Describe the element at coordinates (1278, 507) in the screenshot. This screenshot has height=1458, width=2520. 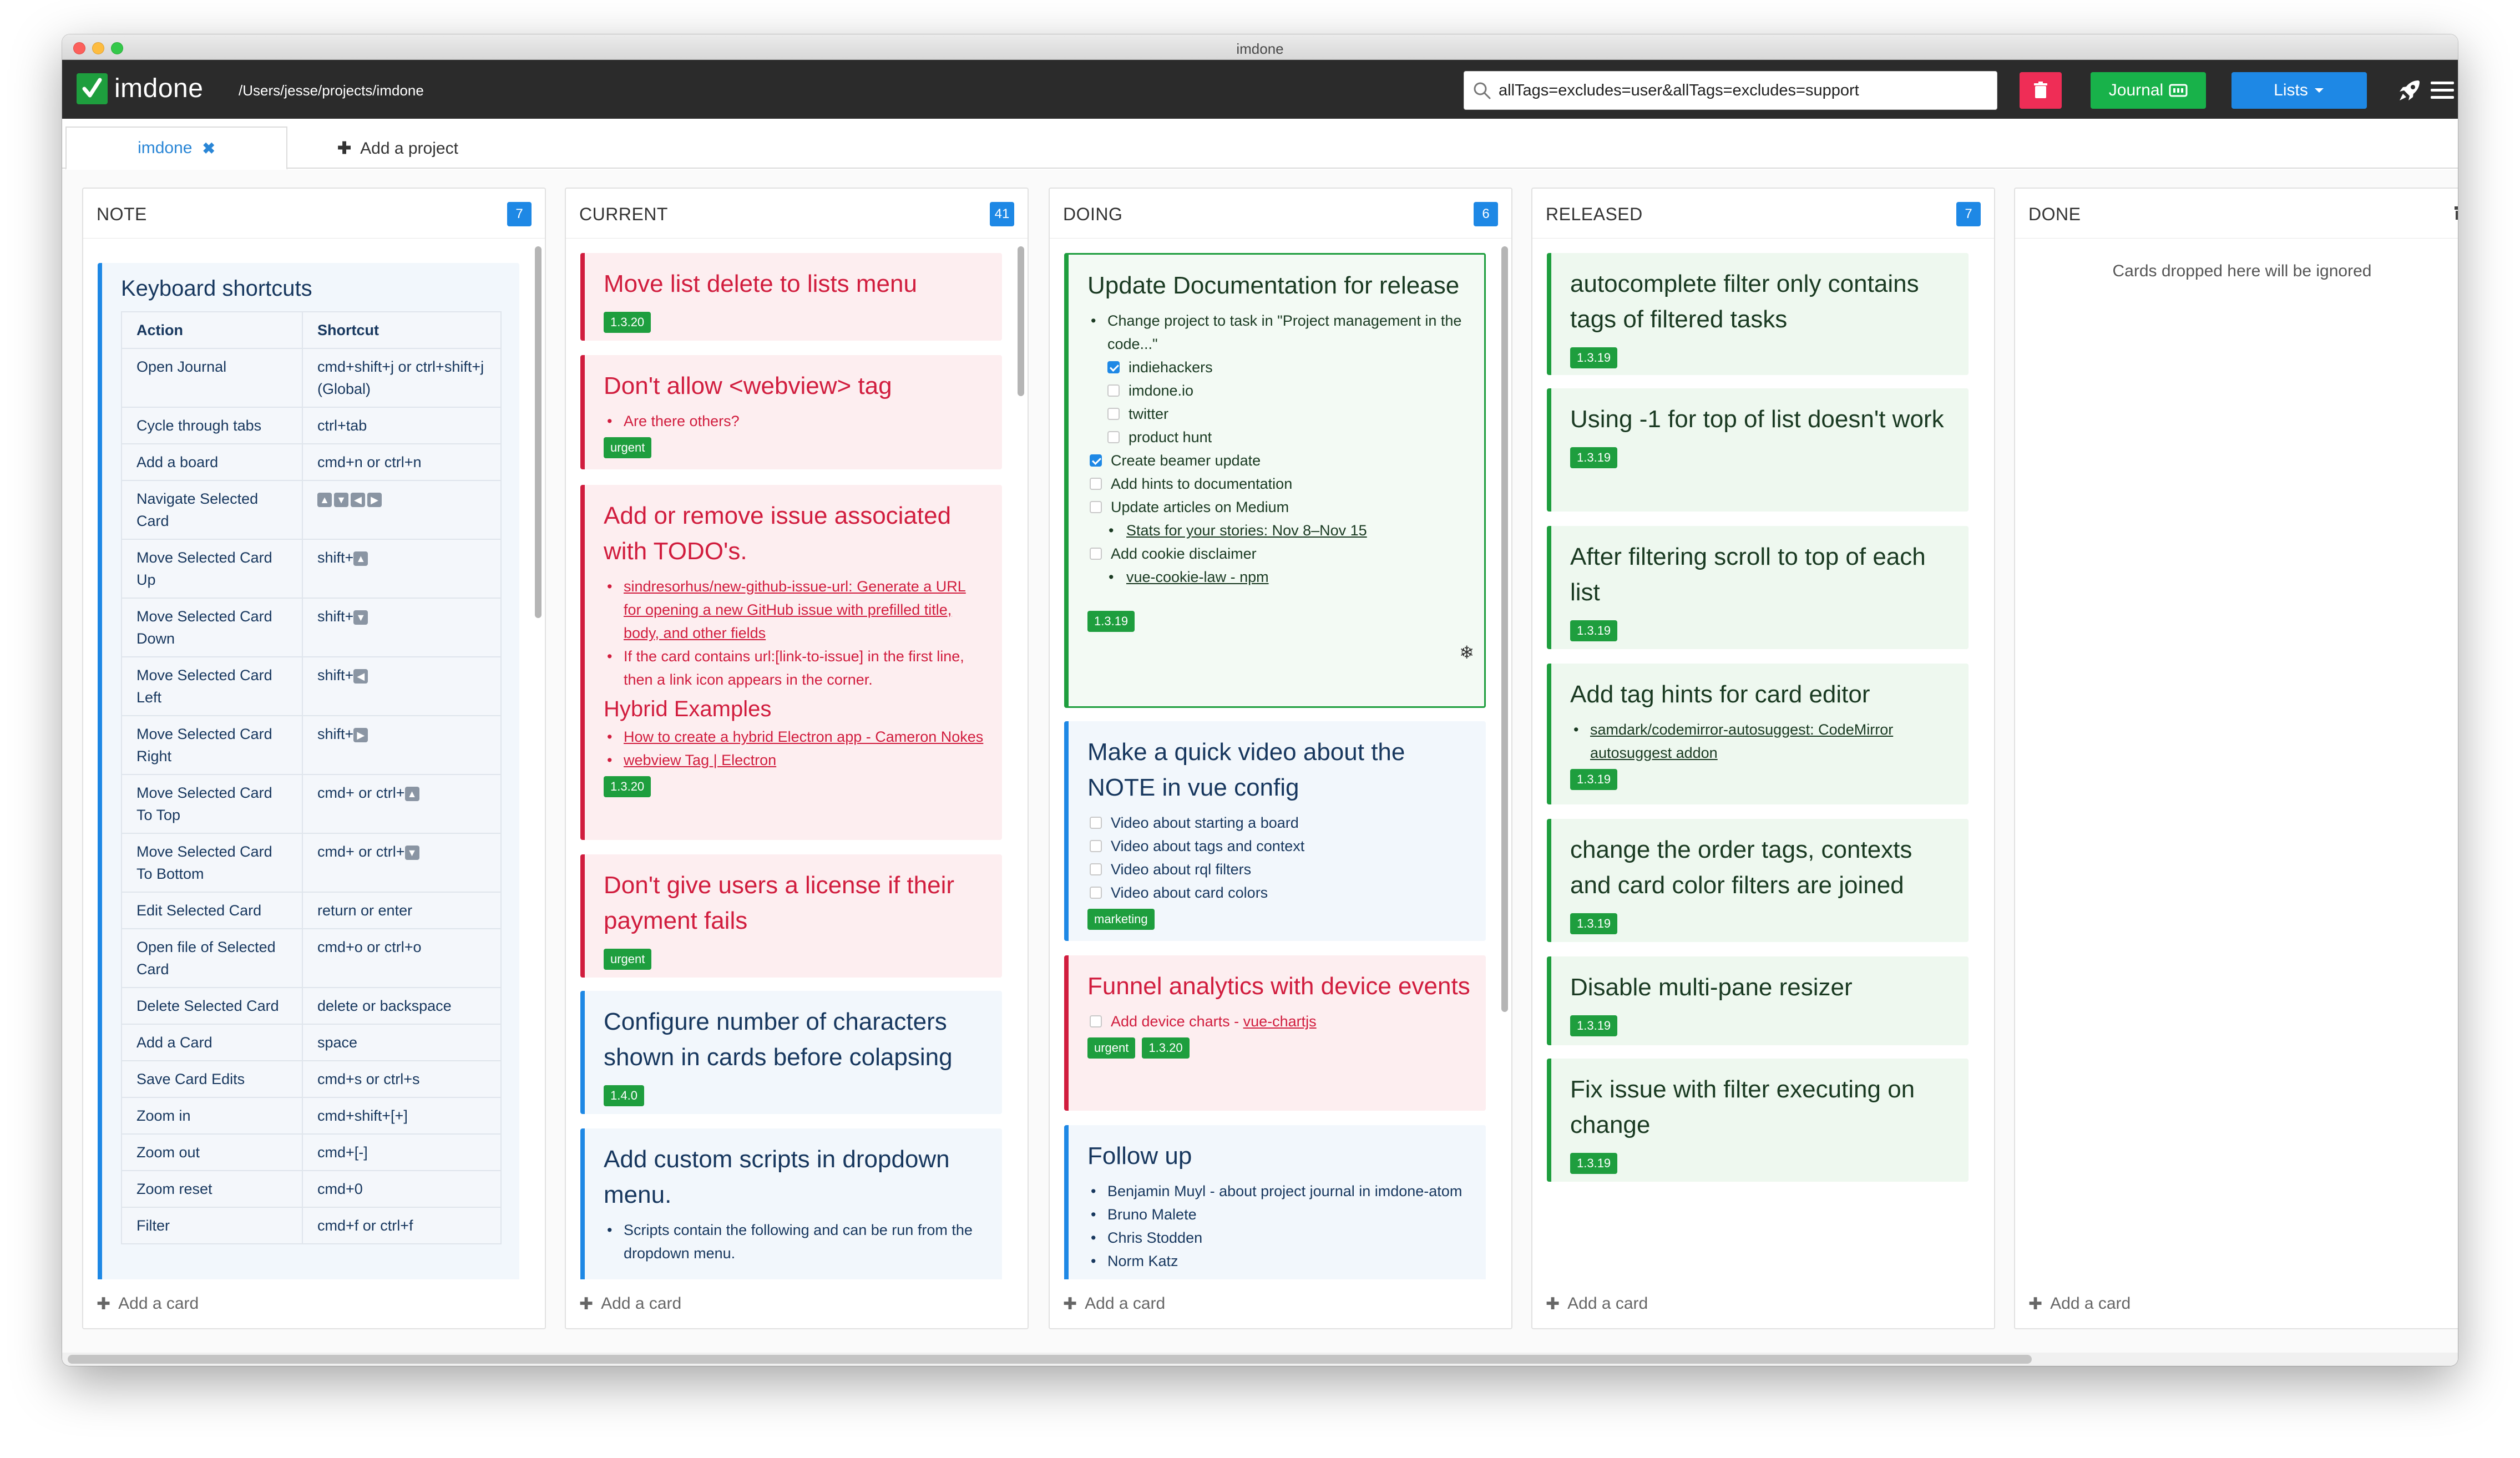
I see `checklist-item: Update articles on Medium` at that location.